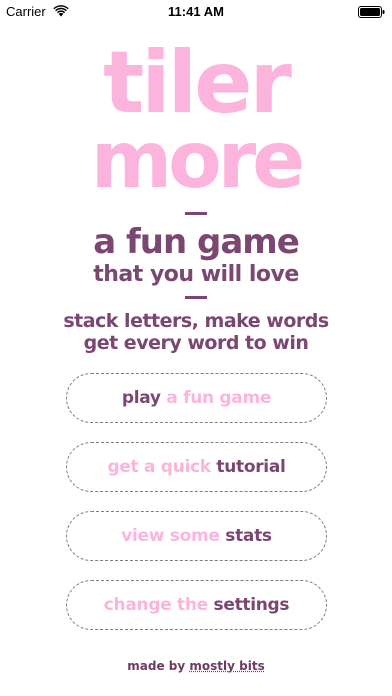 The width and height of the screenshot is (392, 696). I want to click on play-button: play a fun game, so click(196, 398).